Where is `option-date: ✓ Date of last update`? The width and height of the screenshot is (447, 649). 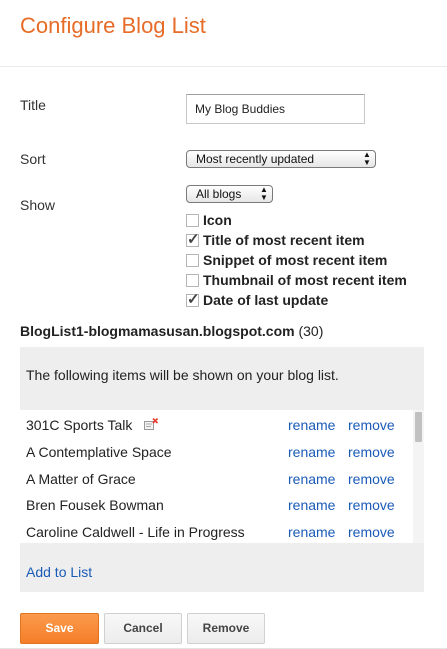
option-date: ✓ Date of last update is located at coordinates (257, 300).